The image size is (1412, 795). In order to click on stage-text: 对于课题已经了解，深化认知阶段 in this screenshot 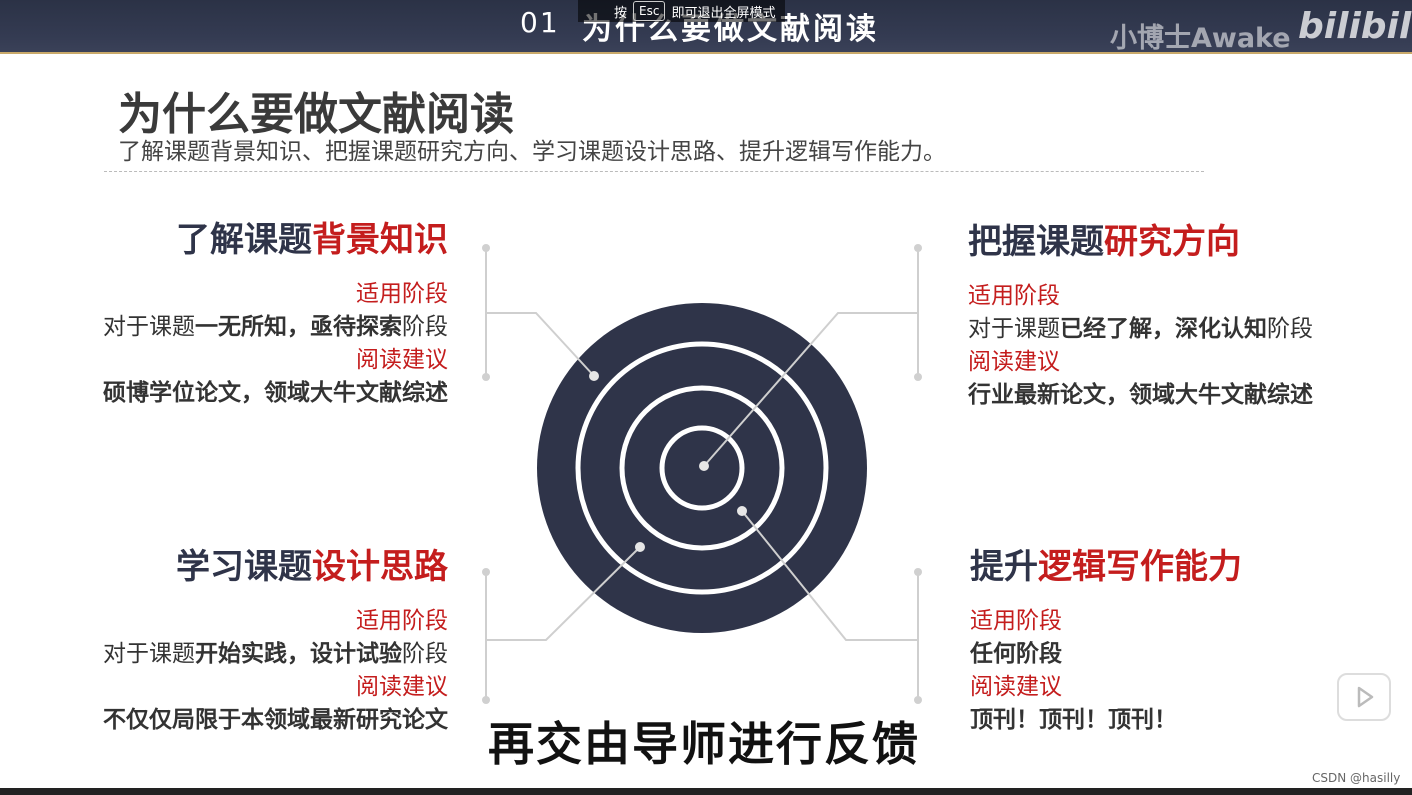, I will do `click(1140, 329)`.